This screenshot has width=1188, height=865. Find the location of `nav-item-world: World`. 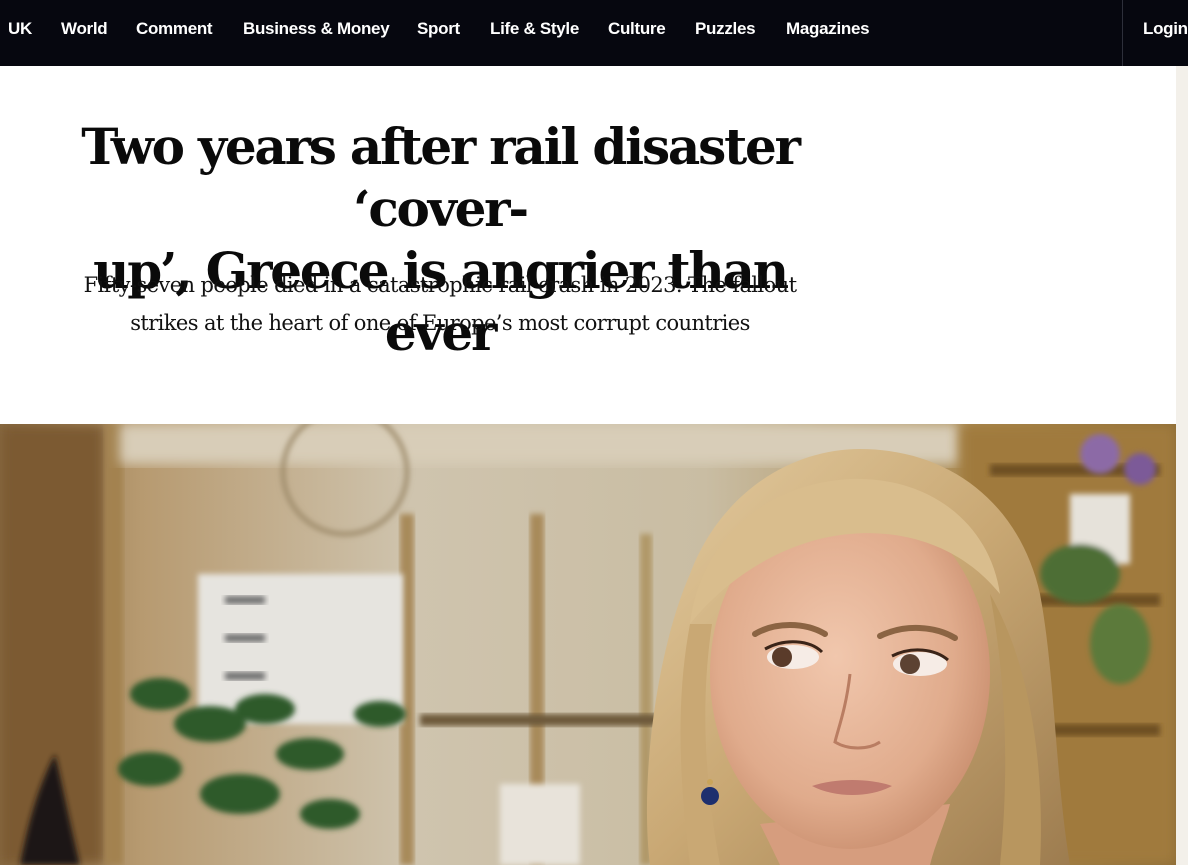

nav-item-world: World is located at coordinates (84, 29).